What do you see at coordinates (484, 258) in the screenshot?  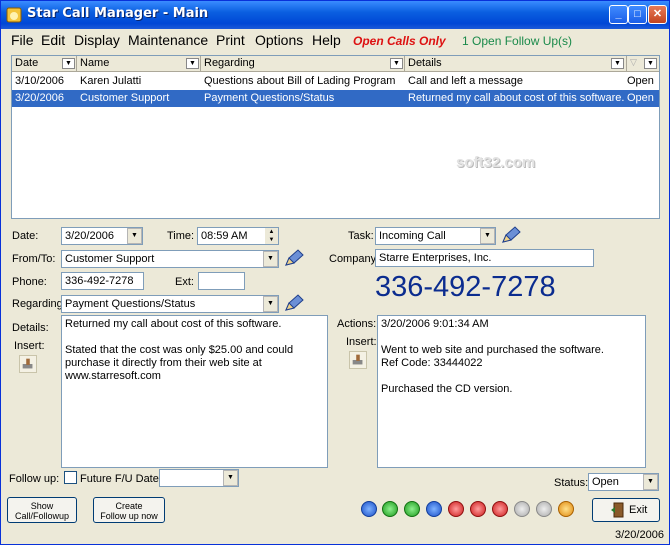 I see `company-field: Starre Enterprises, Inc.` at bounding box center [484, 258].